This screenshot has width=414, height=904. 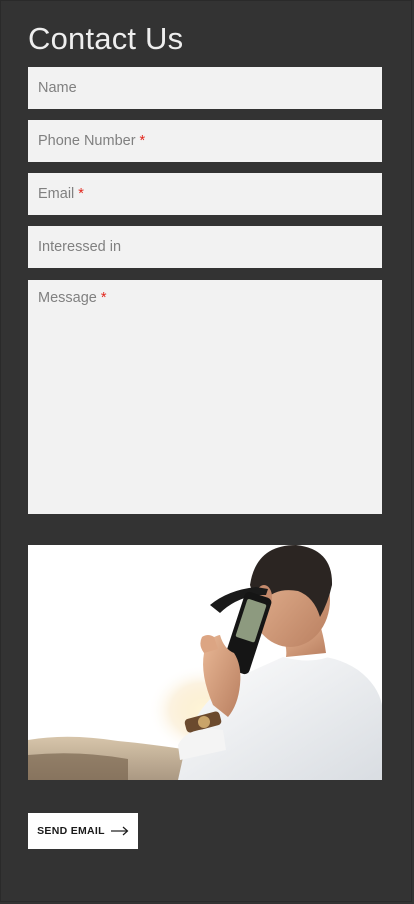 What do you see at coordinates (87, 141) in the screenshot?
I see `phone-number-field-placeholder: Phone Number` at bounding box center [87, 141].